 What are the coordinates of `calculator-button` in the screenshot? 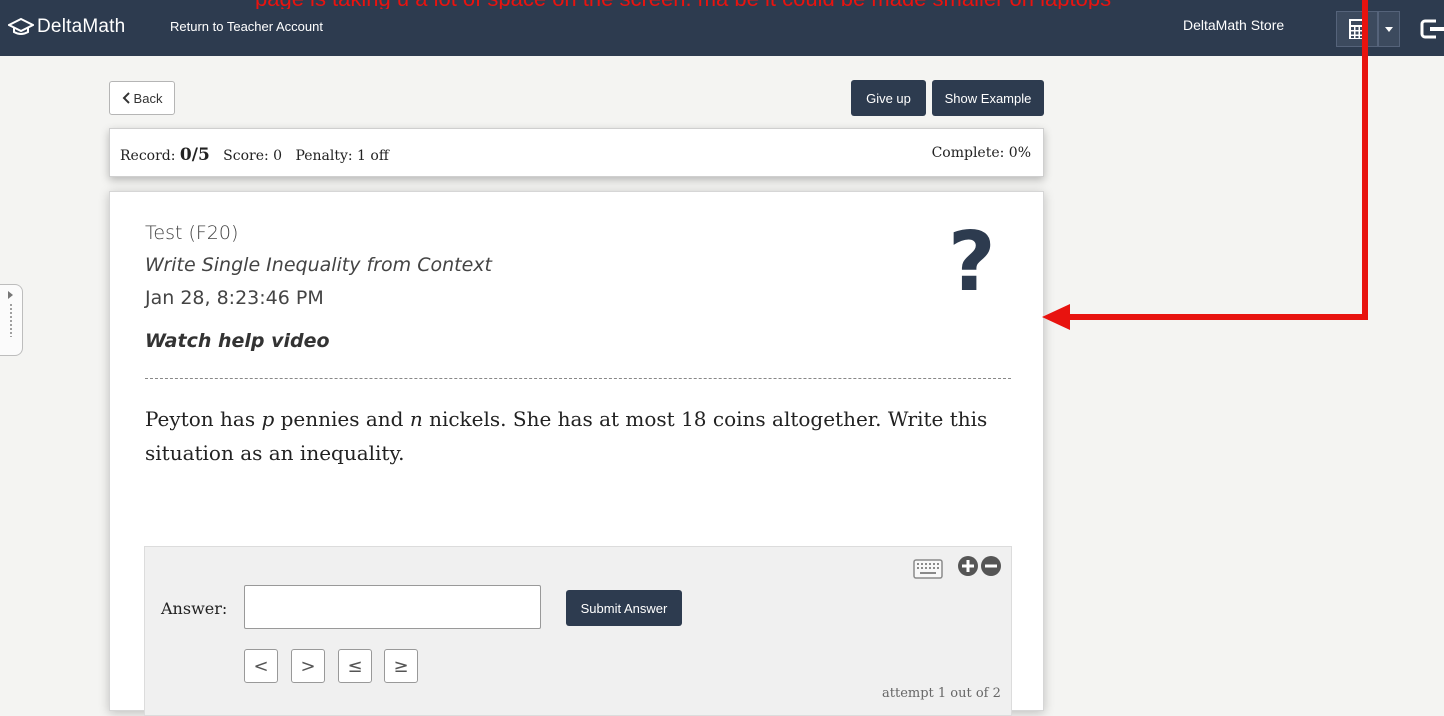 It's located at (1357, 29).